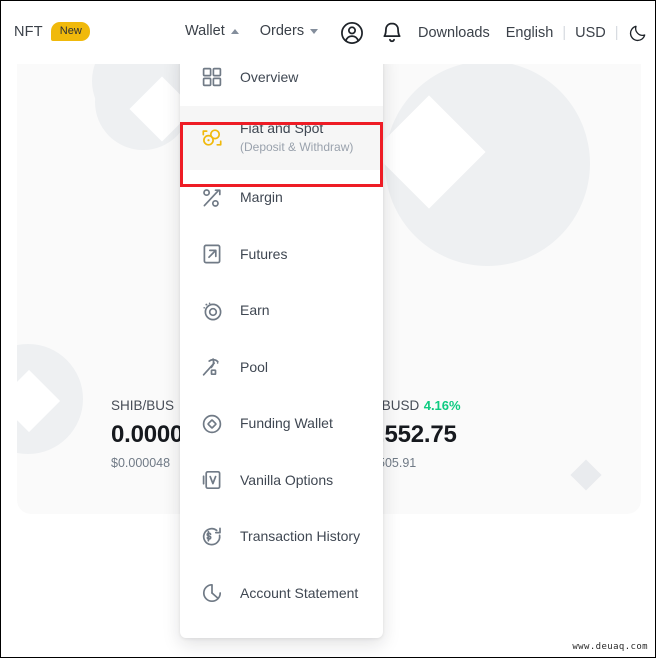 This screenshot has height=658, width=656. Describe the element at coordinates (220, 254) in the screenshot. I see `futures-arrow-box-icon` at that location.